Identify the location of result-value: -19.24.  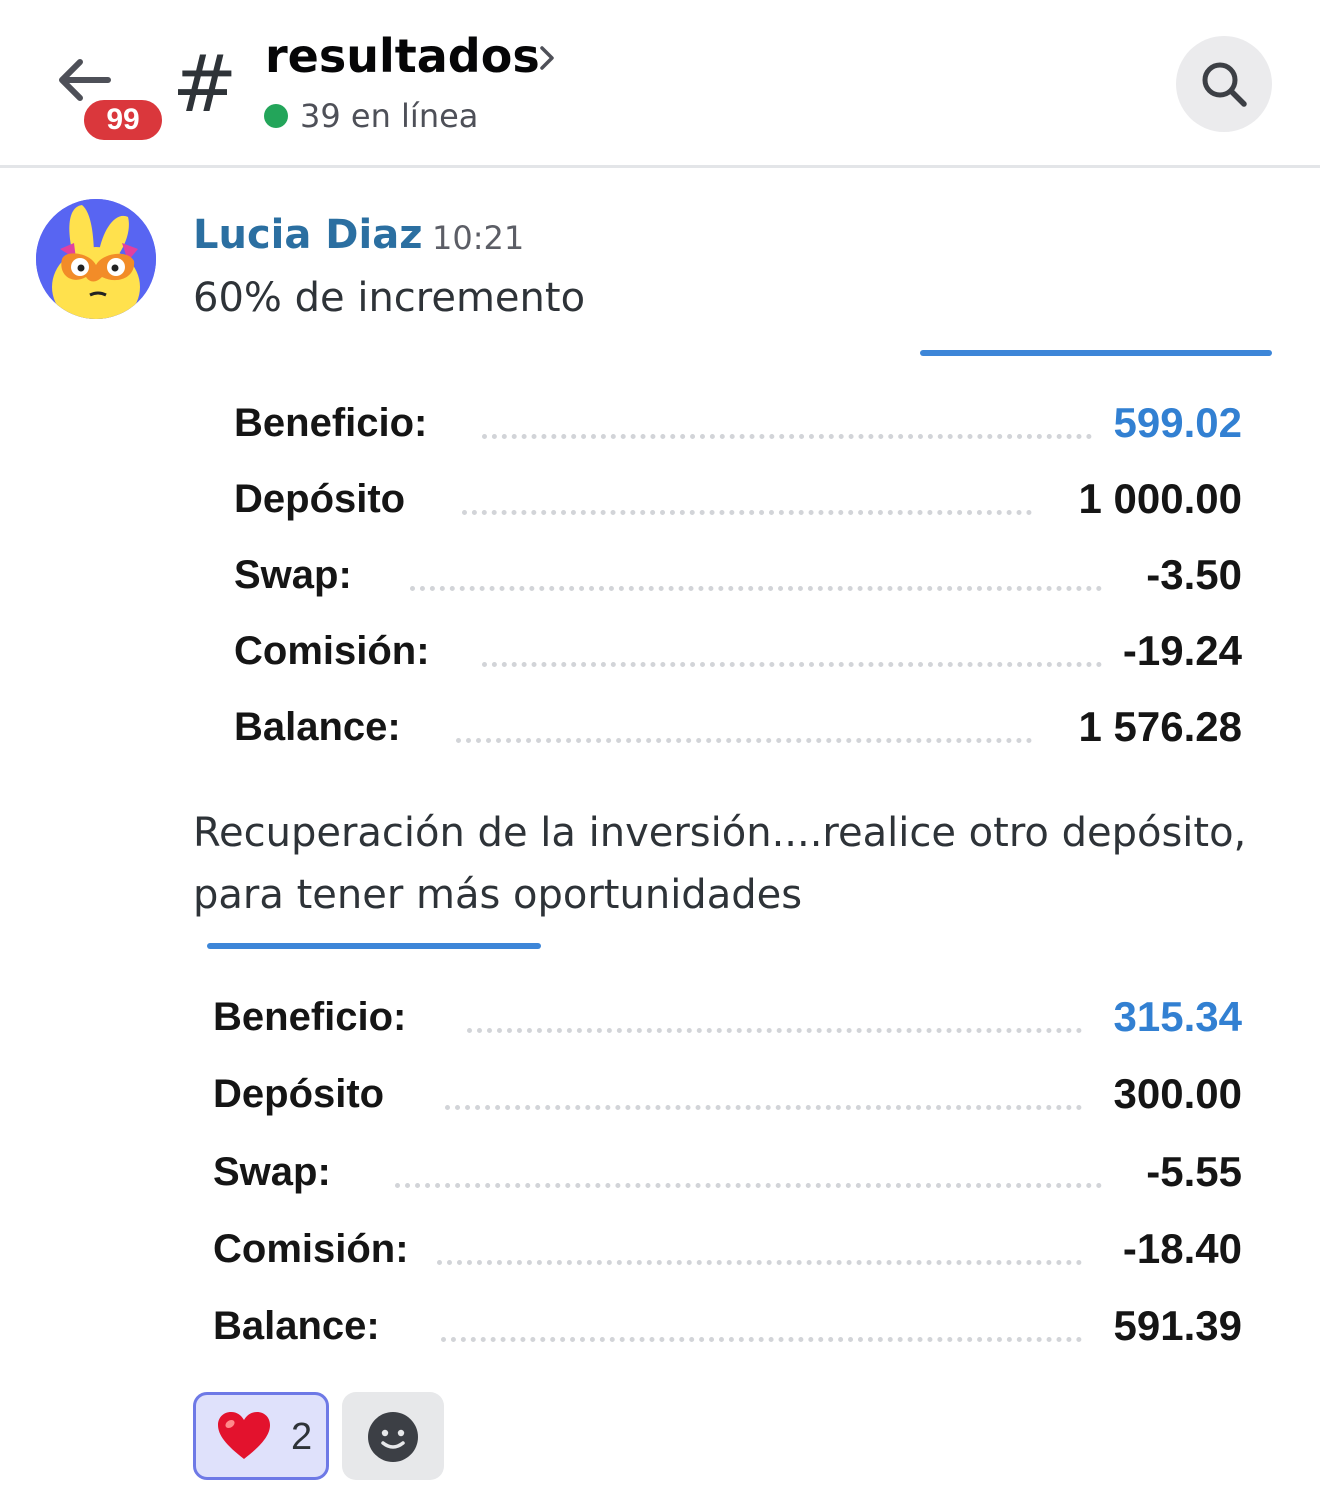
(1182, 650).